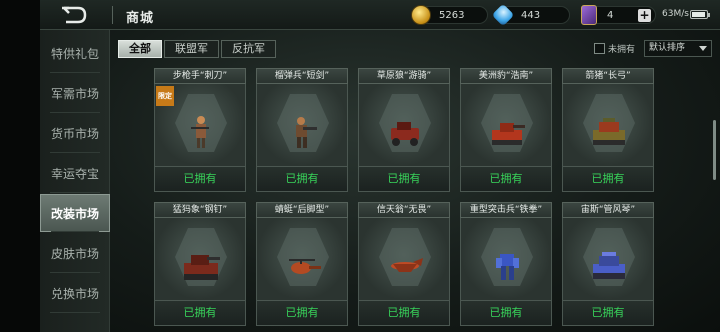 Image resolution: width=720 pixels, height=332 pixels. I want to click on item-card: 箭猪“长弓” 已拥有, so click(608, 130).